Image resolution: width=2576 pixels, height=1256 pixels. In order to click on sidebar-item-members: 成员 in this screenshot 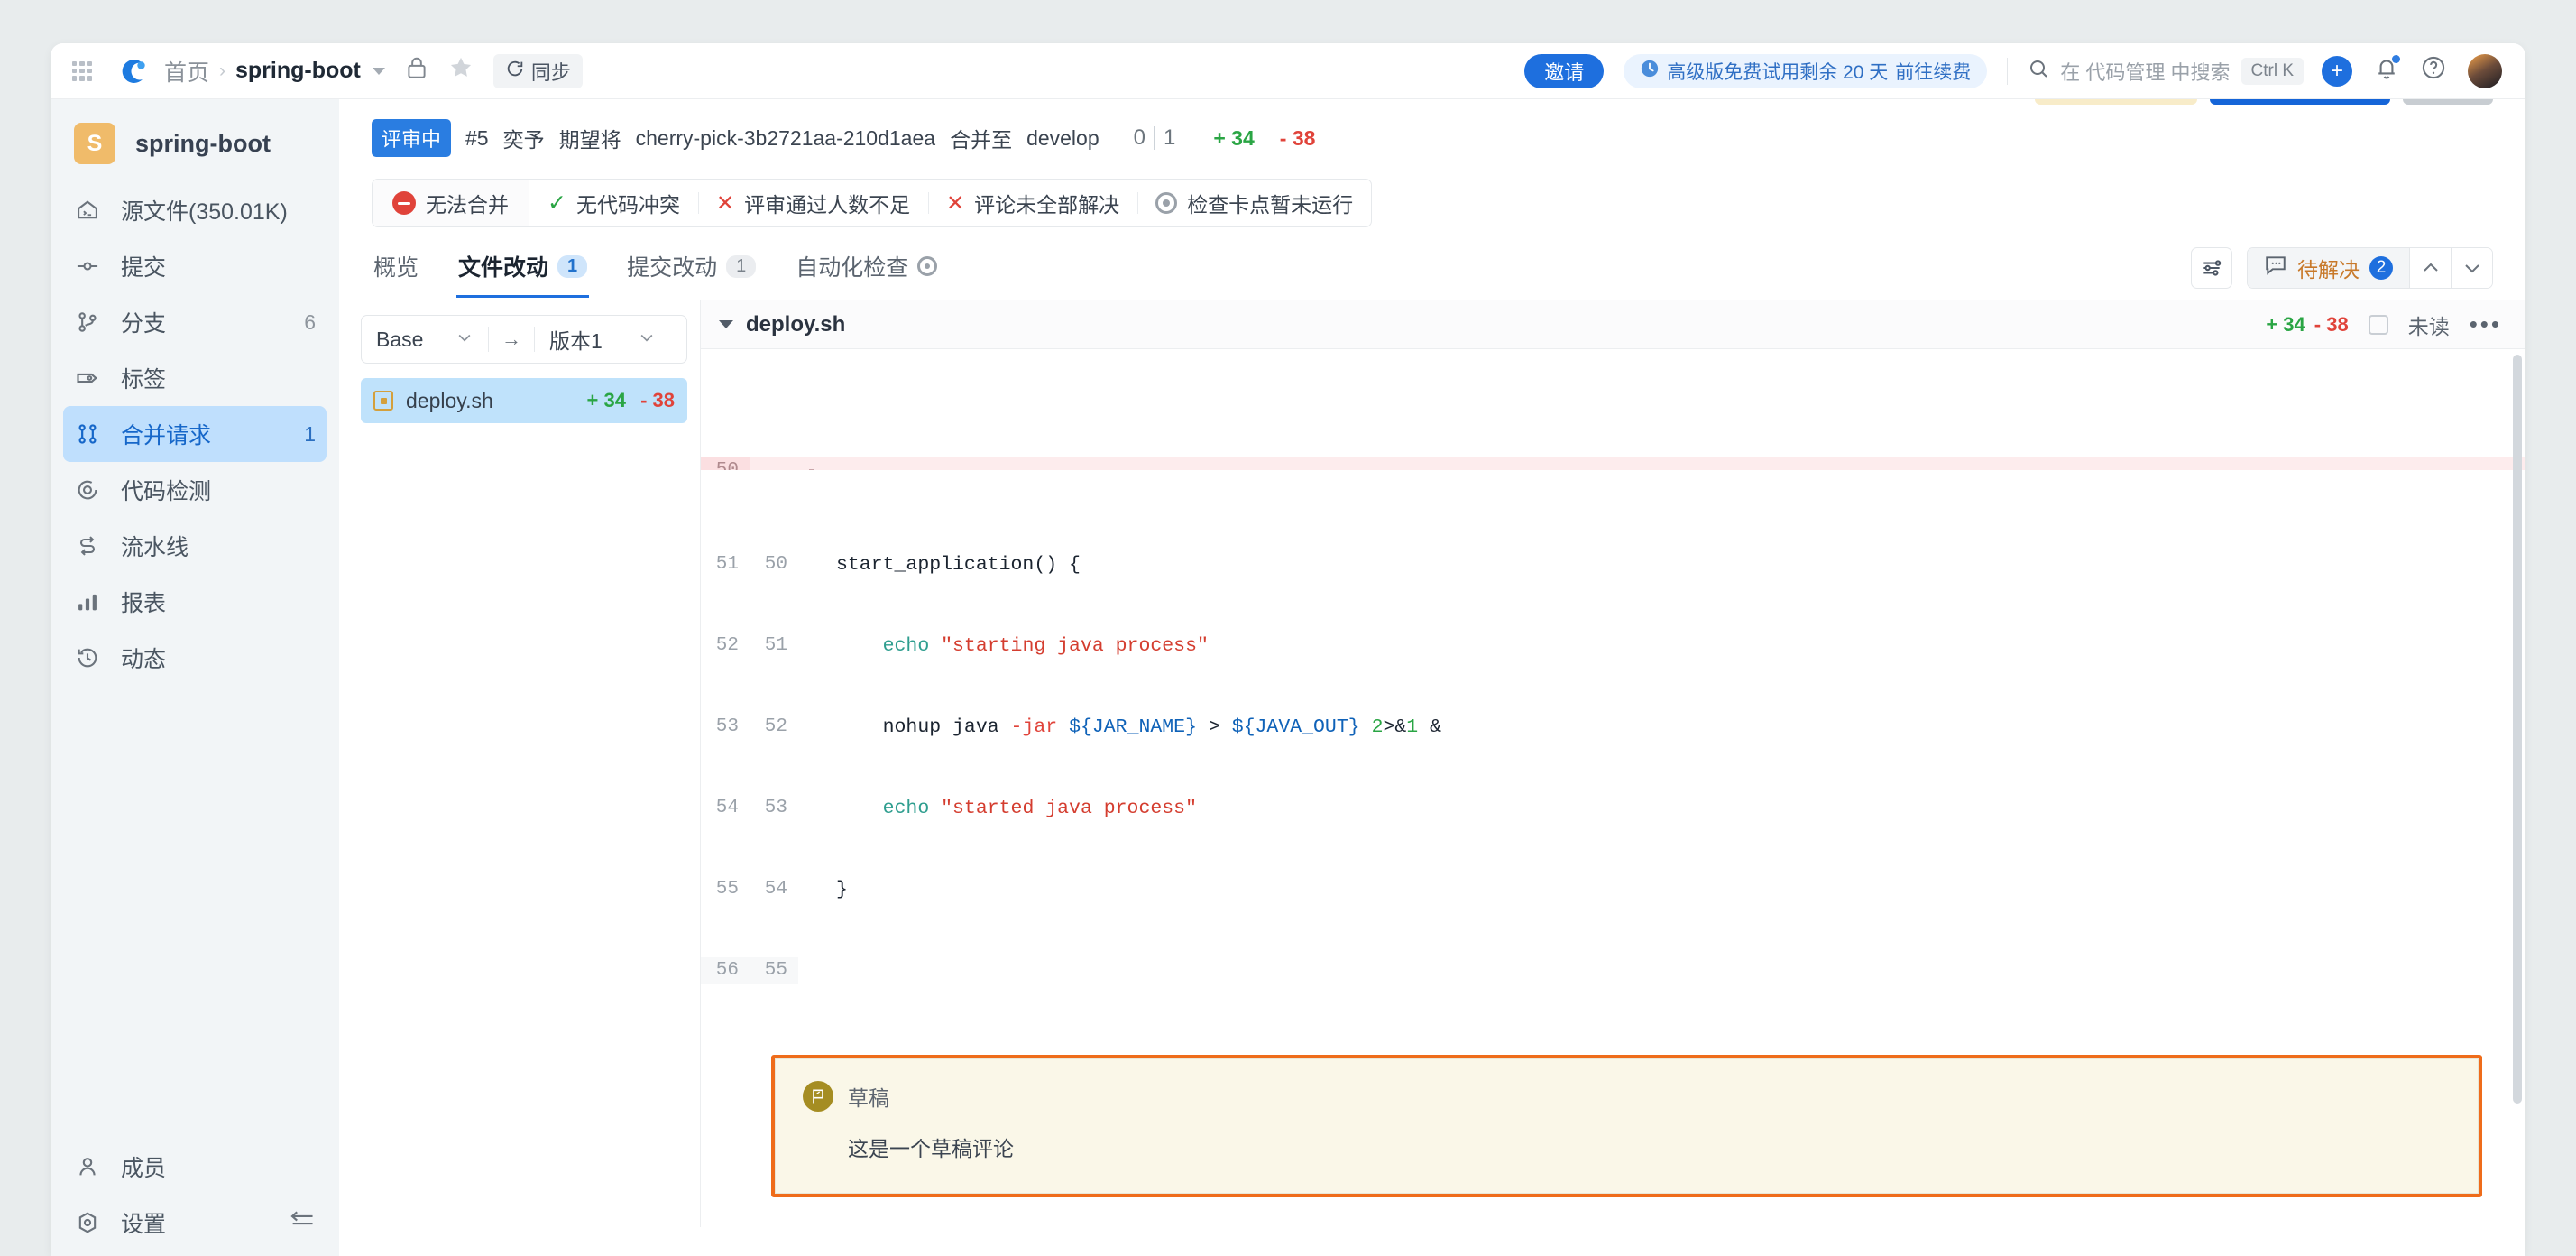, I will do `click(195, 1167)`.